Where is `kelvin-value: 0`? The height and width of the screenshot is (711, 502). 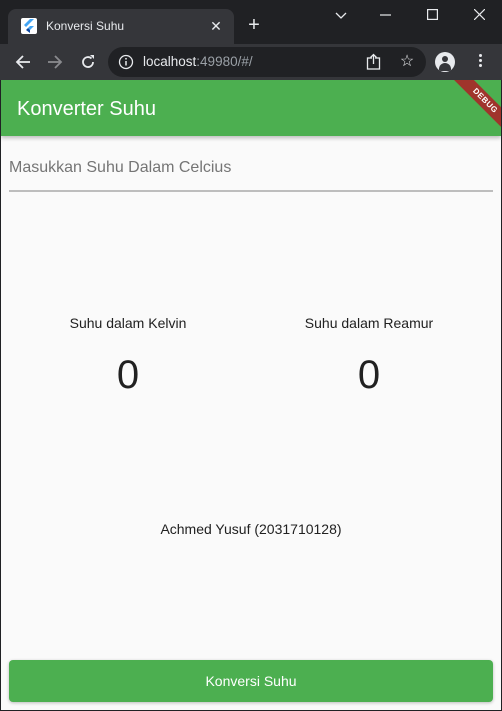
kelvin-value: 0 is located at coordinates (128, 375).